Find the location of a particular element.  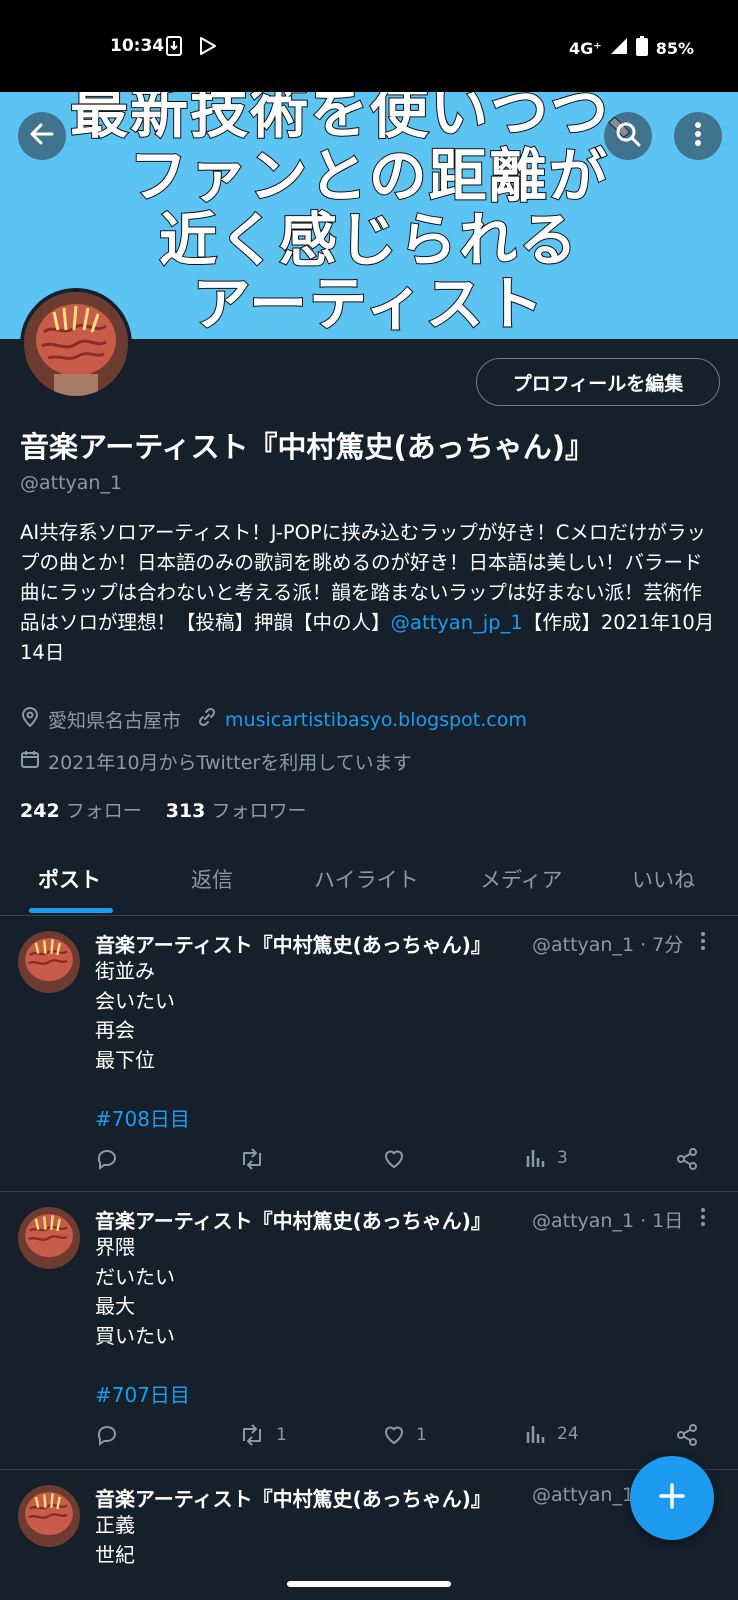

tab-posts: ポスト is located at coordinates (69, 879).